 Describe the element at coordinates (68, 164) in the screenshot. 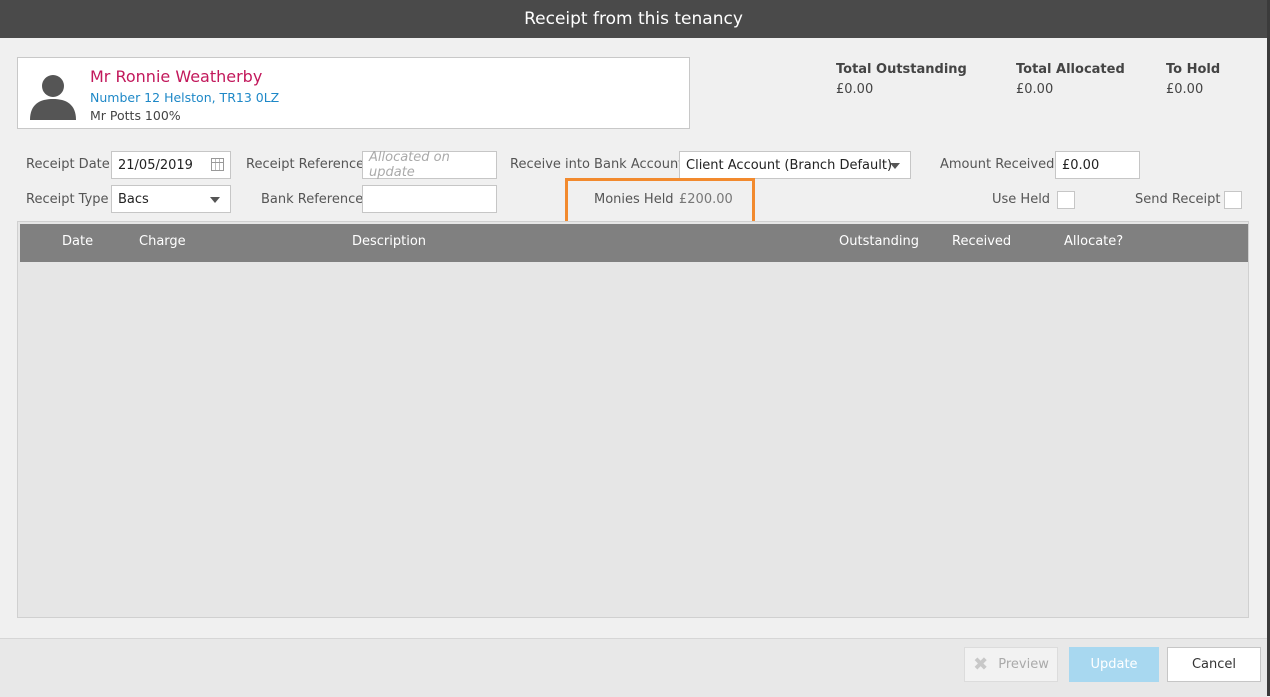

I see `receipt-date-label: Receipt Date` at that location.